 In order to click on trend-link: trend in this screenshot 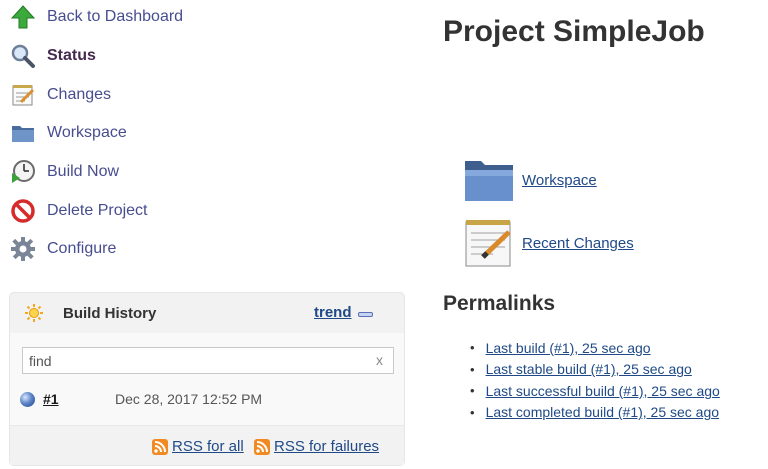, I will do `click(333, 312)`.